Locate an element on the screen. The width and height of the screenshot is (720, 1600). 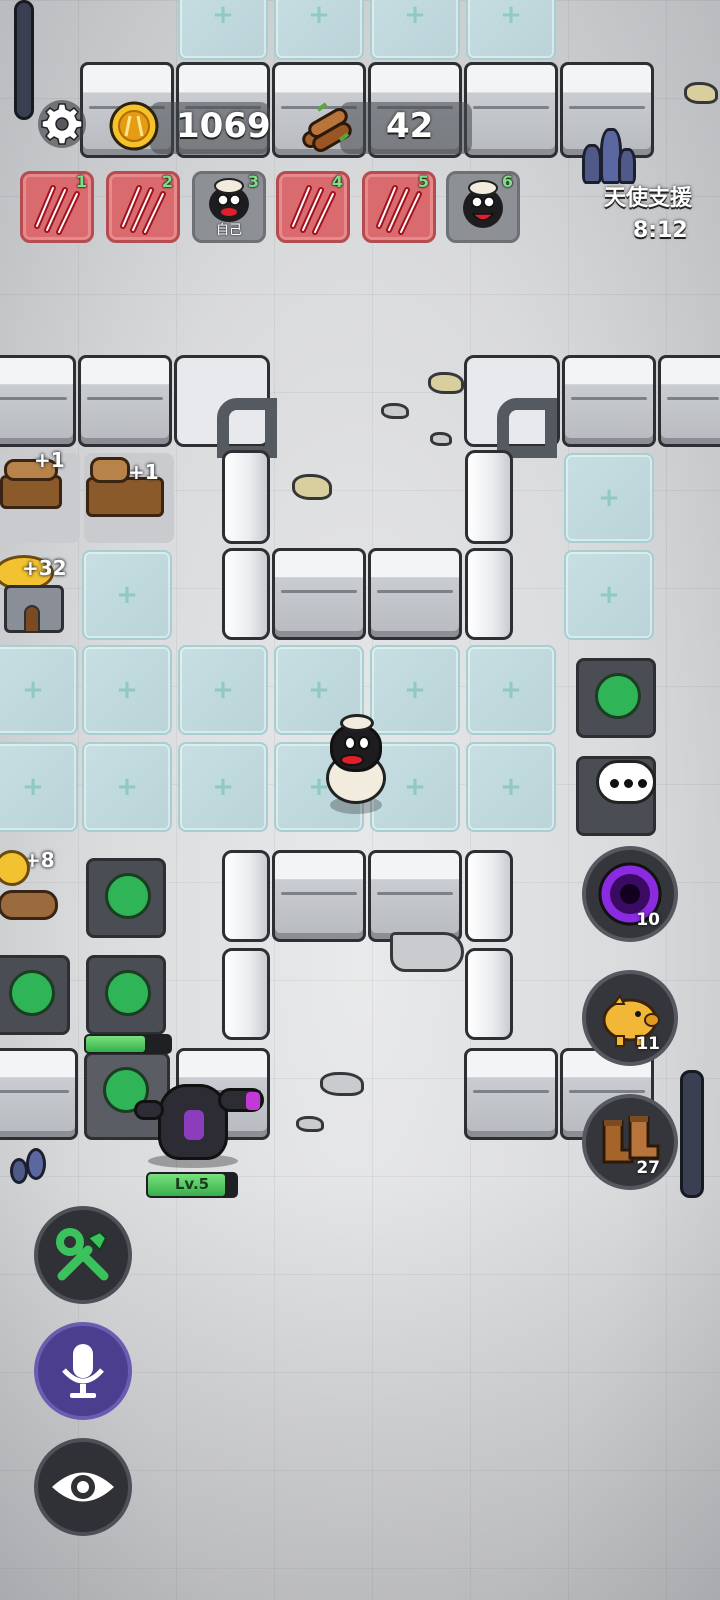
wood-amount: 42 is located at coordinates (410, 126).